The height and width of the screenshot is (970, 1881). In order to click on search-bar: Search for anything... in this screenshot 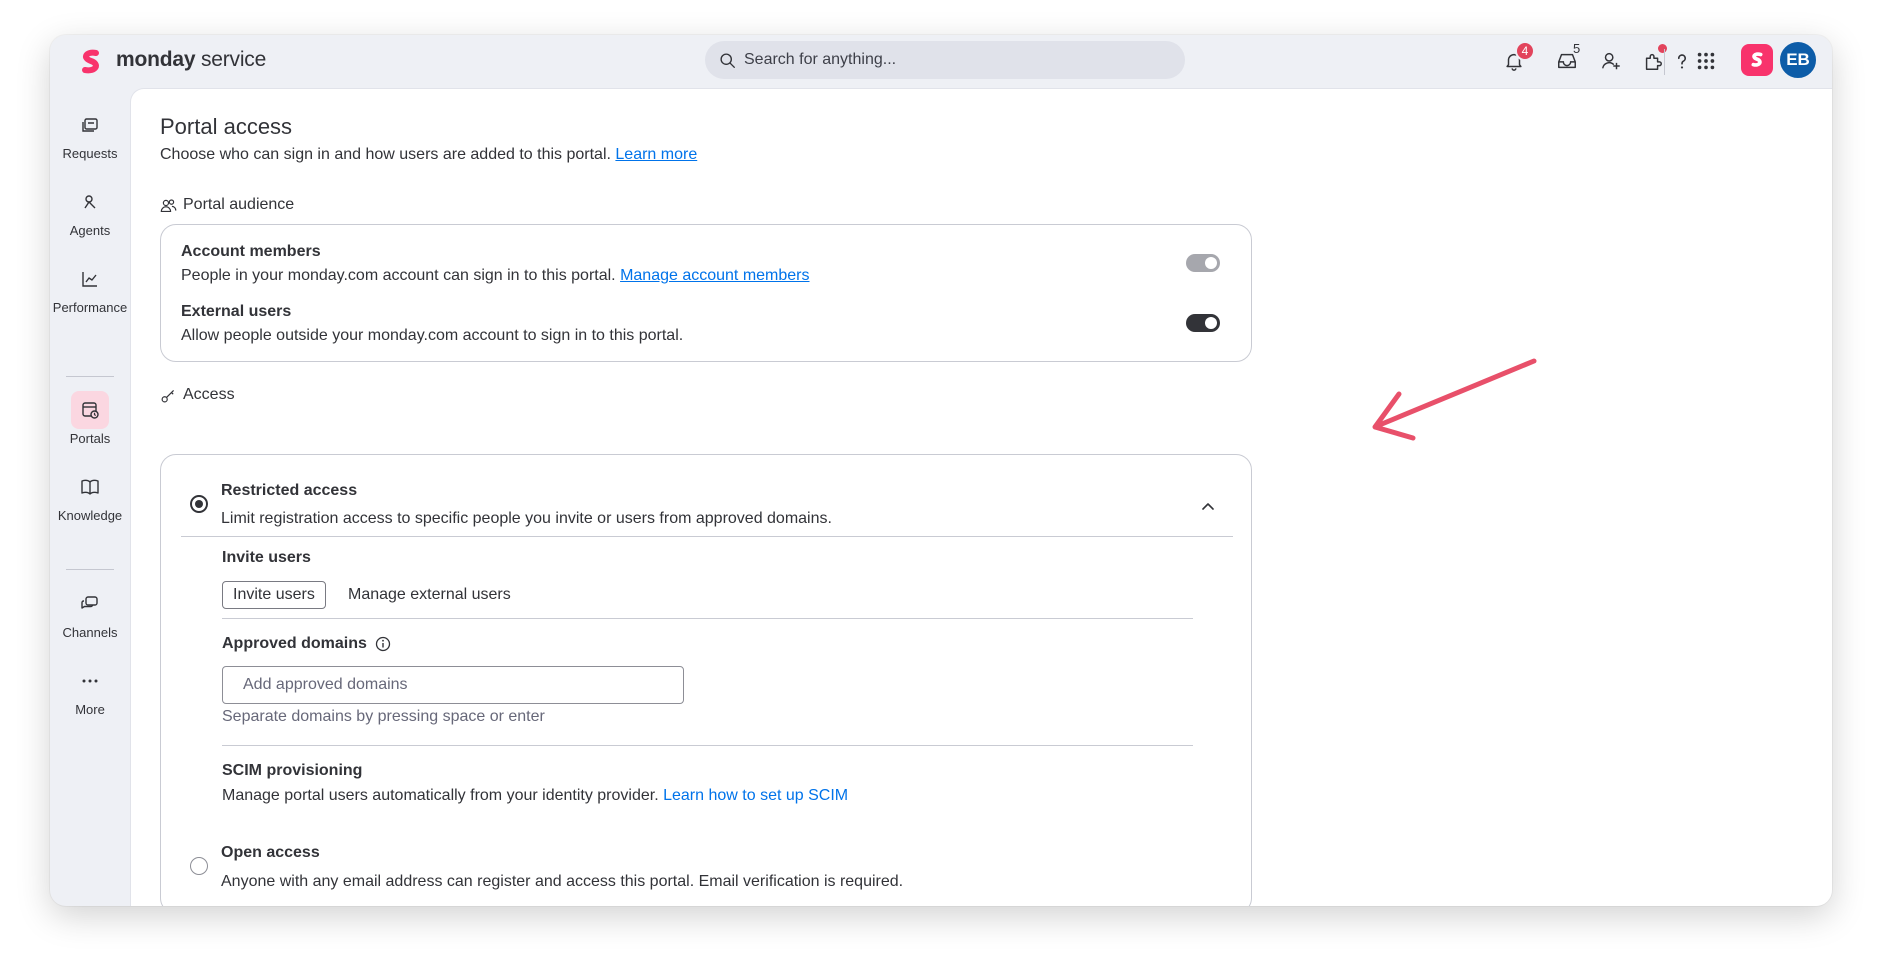, I will do `click(945, 60)`.